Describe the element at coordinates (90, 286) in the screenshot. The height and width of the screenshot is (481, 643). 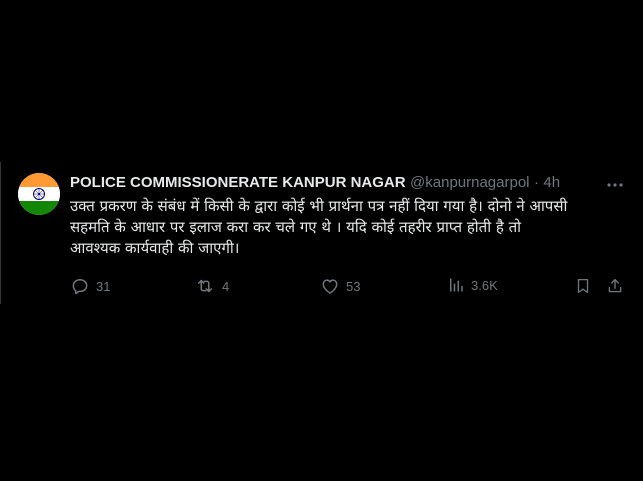
I see `reply-button: 31` at that location.